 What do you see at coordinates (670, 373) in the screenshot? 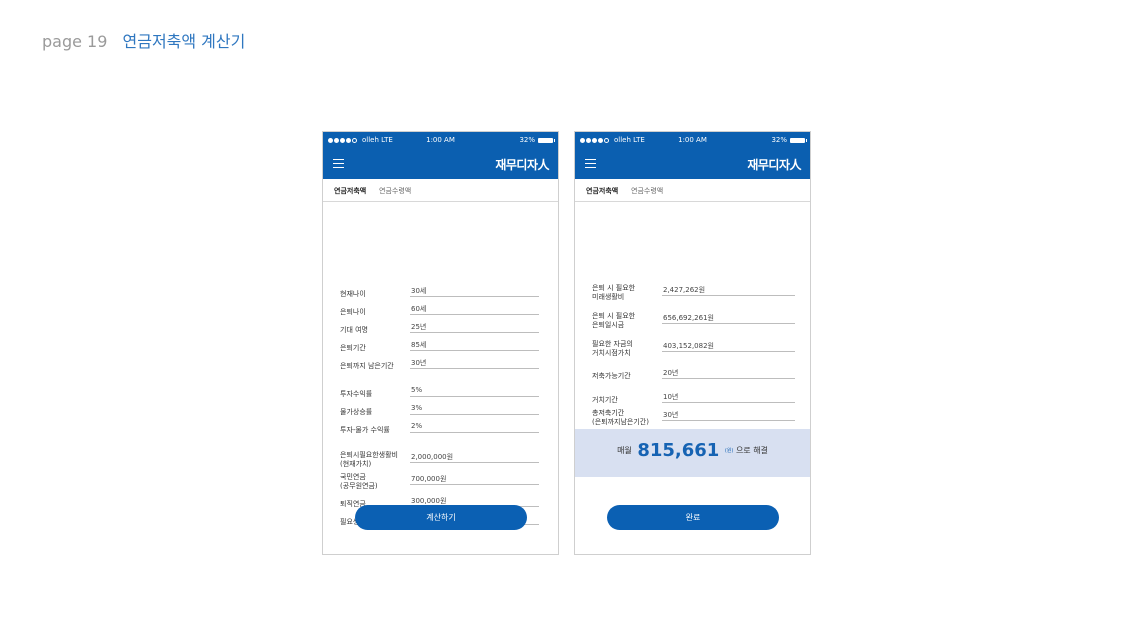
I see `field-value: 20년` at bounding box center [670, 373].